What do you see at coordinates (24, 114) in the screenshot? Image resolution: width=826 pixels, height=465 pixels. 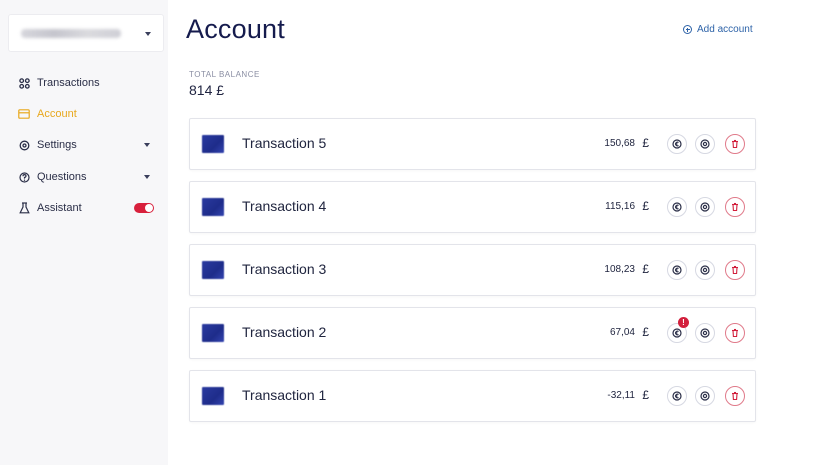 I see `card-icon` at bounding box center [24, 114].